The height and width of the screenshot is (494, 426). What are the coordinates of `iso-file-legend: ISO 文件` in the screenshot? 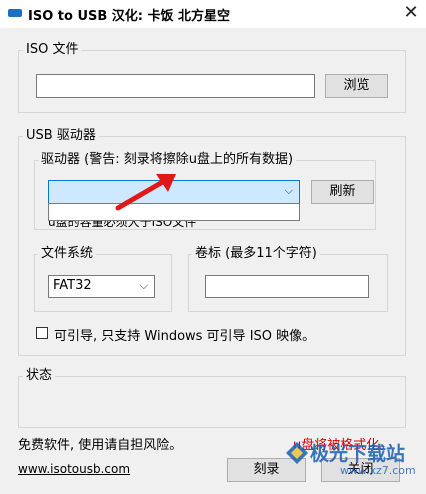 It's located at (52, 50).